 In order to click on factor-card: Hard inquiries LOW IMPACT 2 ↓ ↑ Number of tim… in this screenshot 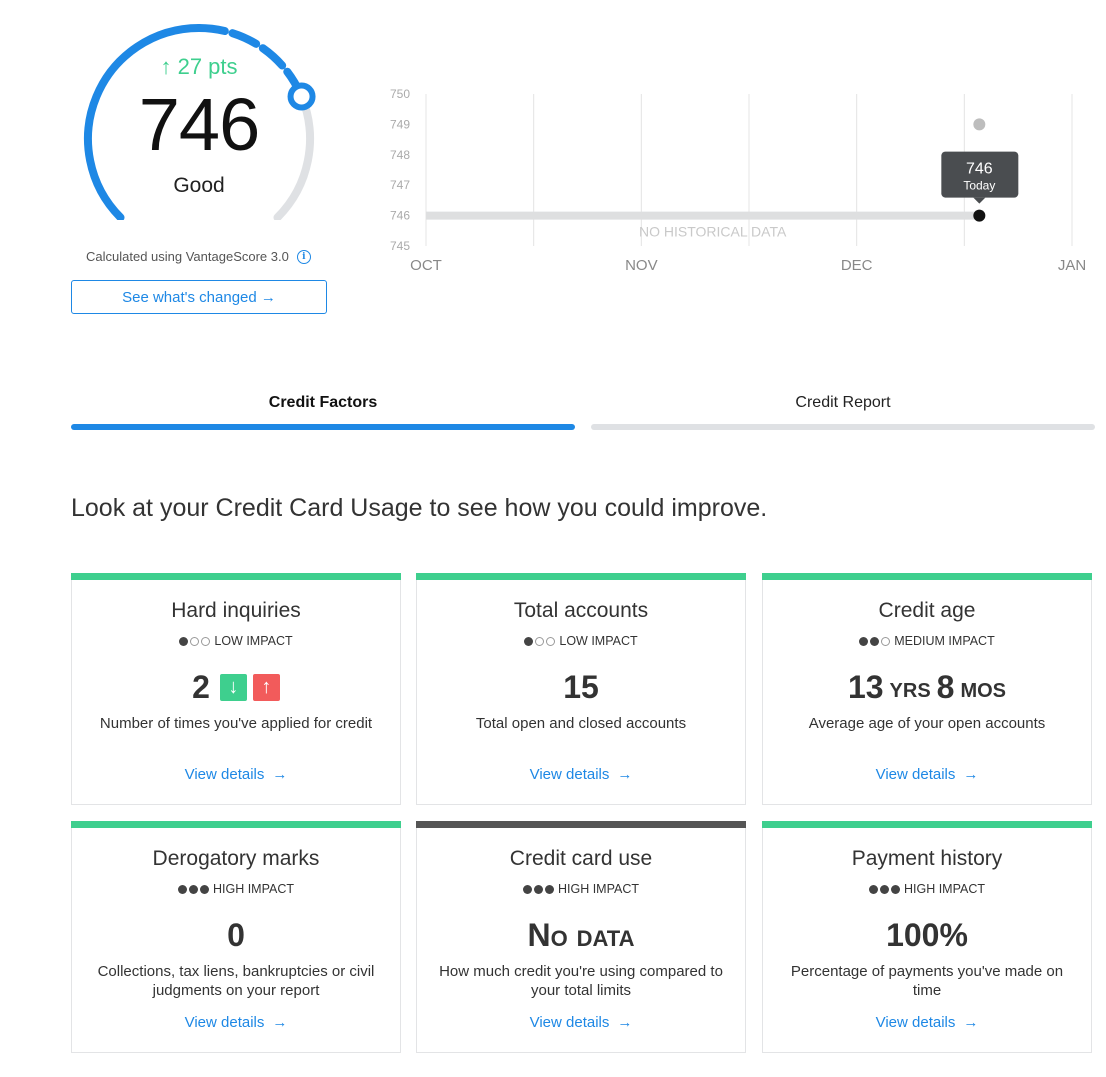, I will do `click(236, 689)`.